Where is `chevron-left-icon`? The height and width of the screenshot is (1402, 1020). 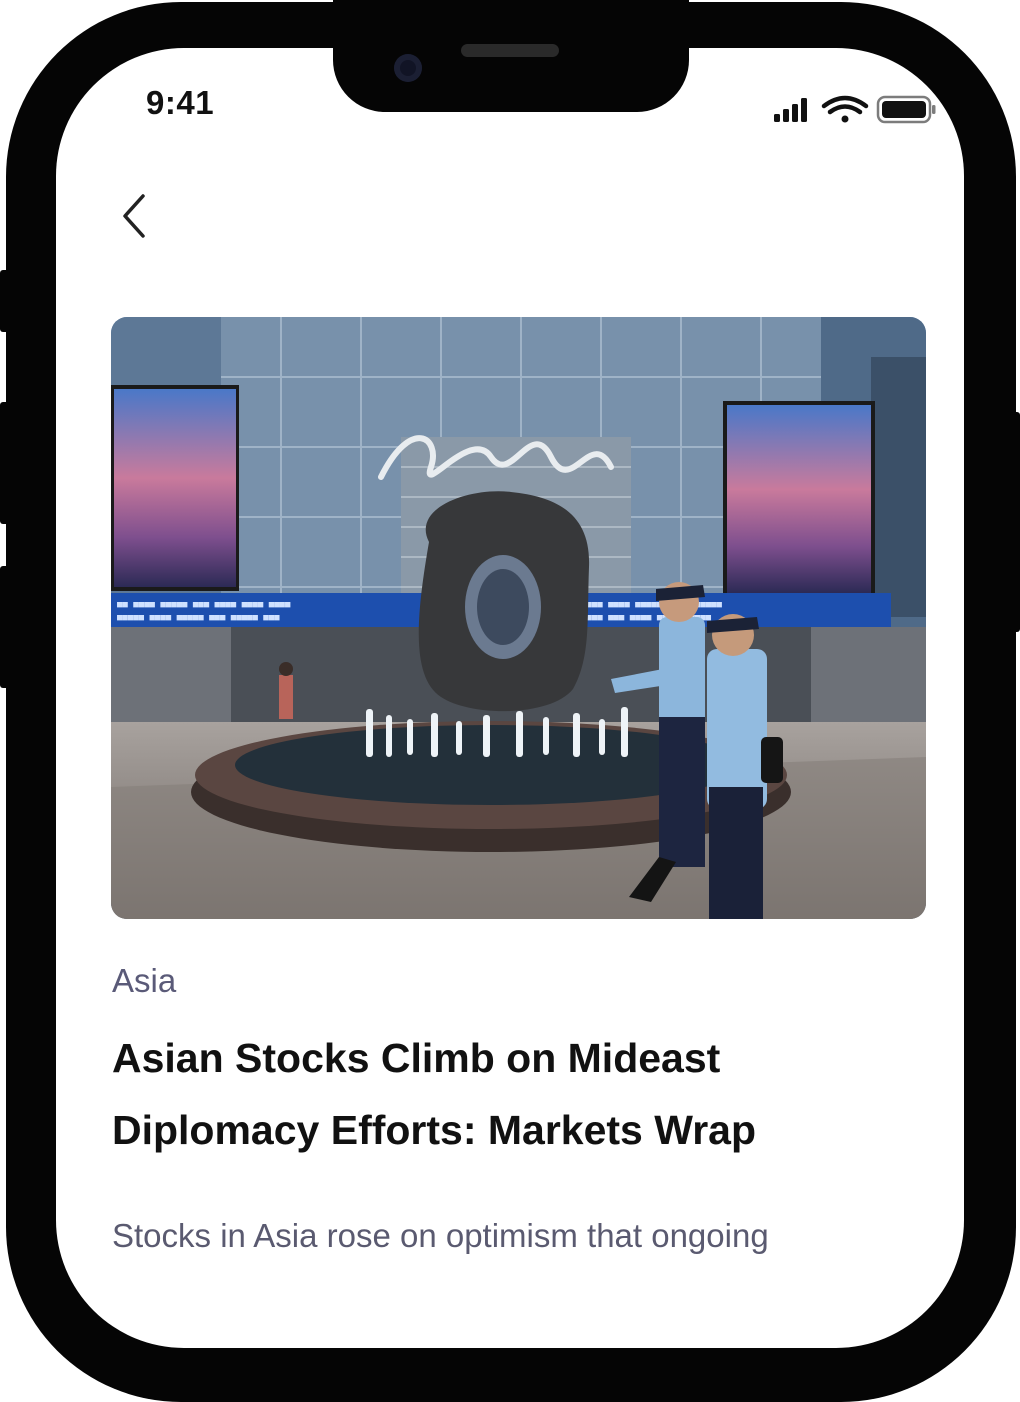 chevron-left-icon is located at coordinates (134, 216).